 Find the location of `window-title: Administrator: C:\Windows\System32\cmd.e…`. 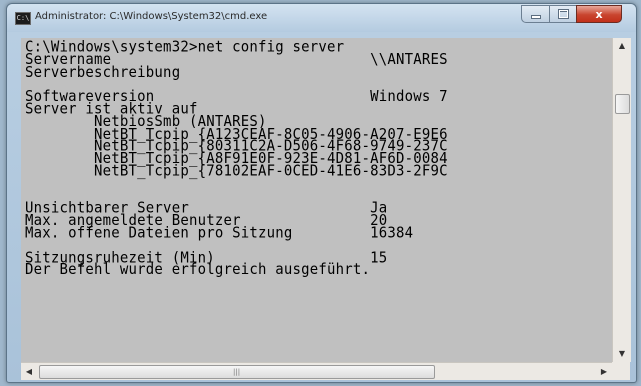

window-title: Administrator: C:\Windows\System32\cmd.e… is located at coordinates (151, 16).